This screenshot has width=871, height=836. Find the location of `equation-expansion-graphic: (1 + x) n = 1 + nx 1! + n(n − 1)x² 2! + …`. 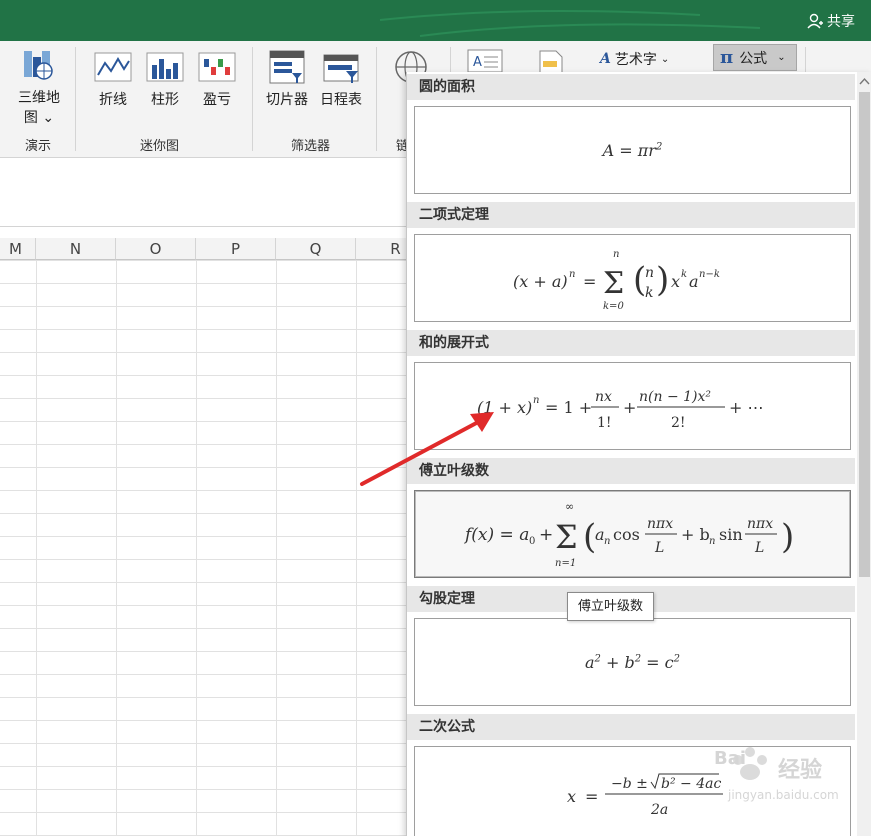

equation-expansion-graphic: (1 + x) n = 1 + nx 1! + n(n − 1)x² 2! + … is located at coordinates (620, 410).